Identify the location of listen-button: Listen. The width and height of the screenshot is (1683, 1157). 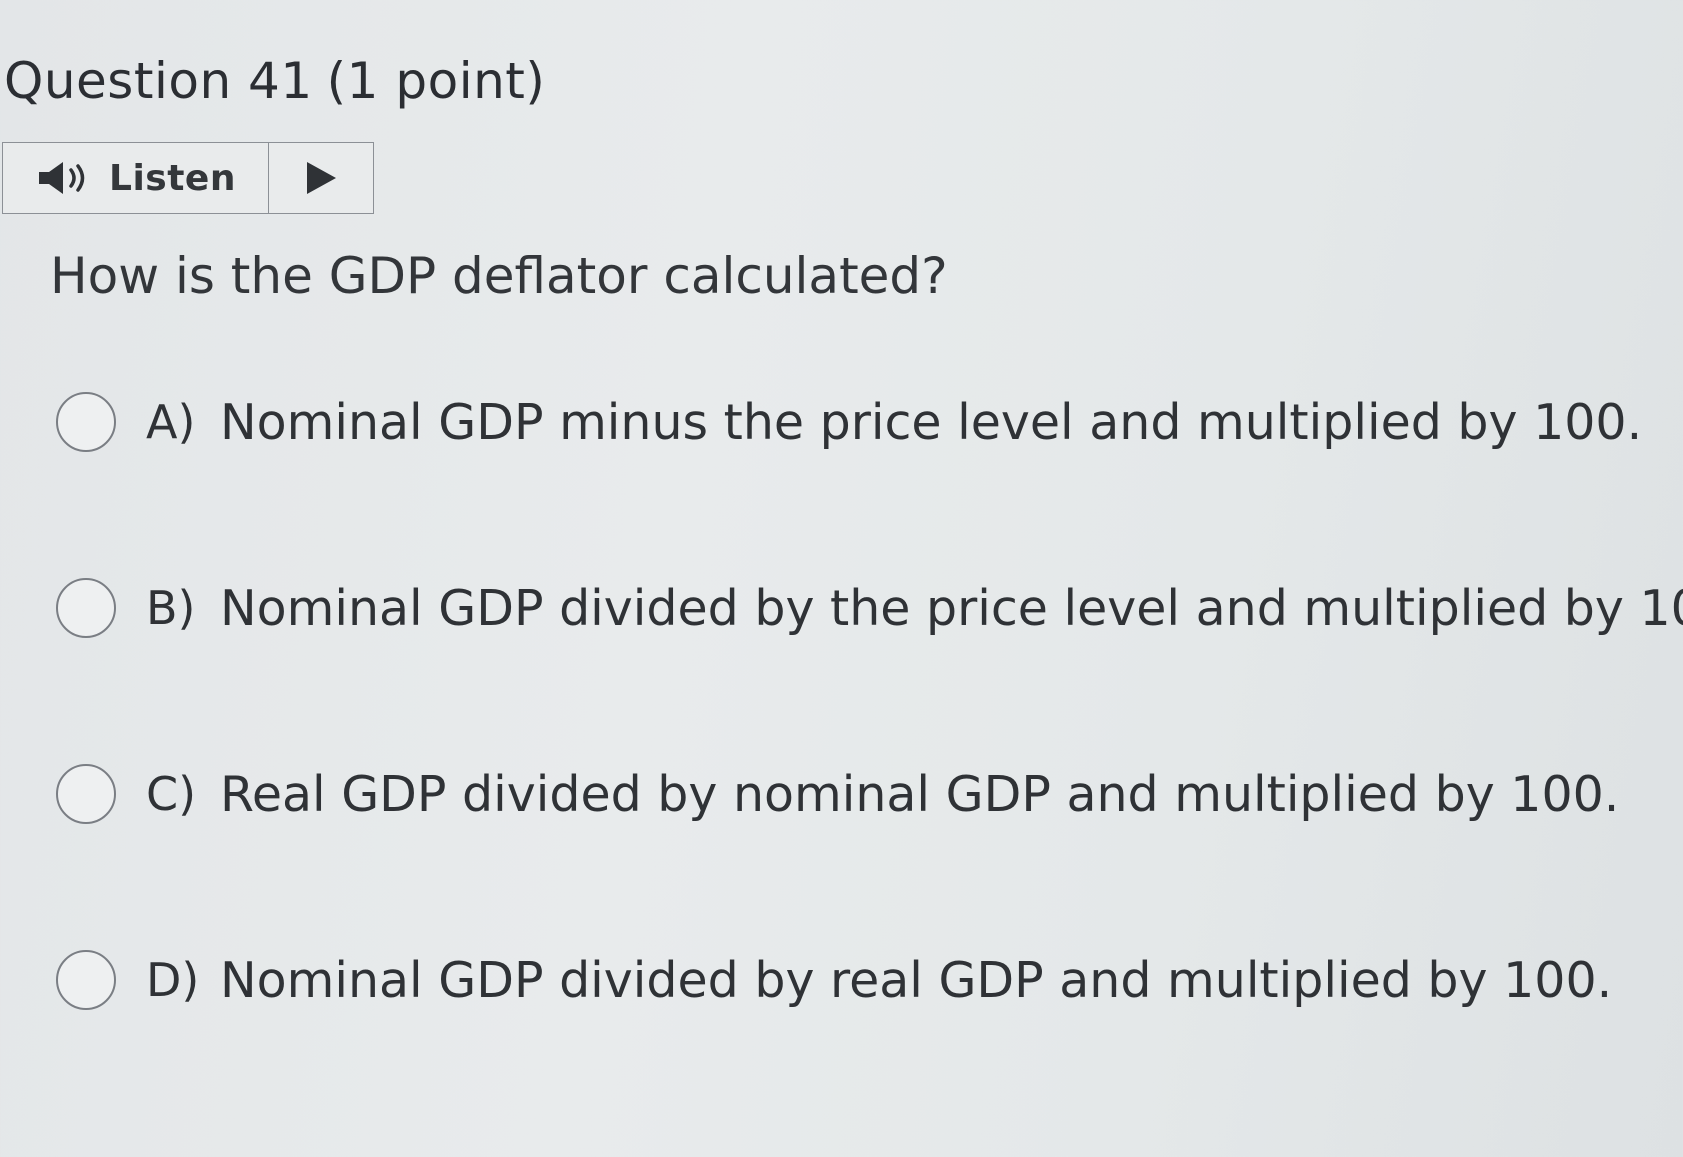
(136, 178).